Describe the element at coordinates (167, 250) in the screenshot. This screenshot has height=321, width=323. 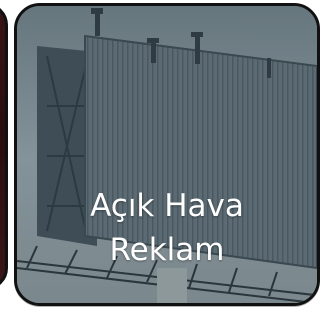
I see `card-title-line-2: Reklam` at that location.